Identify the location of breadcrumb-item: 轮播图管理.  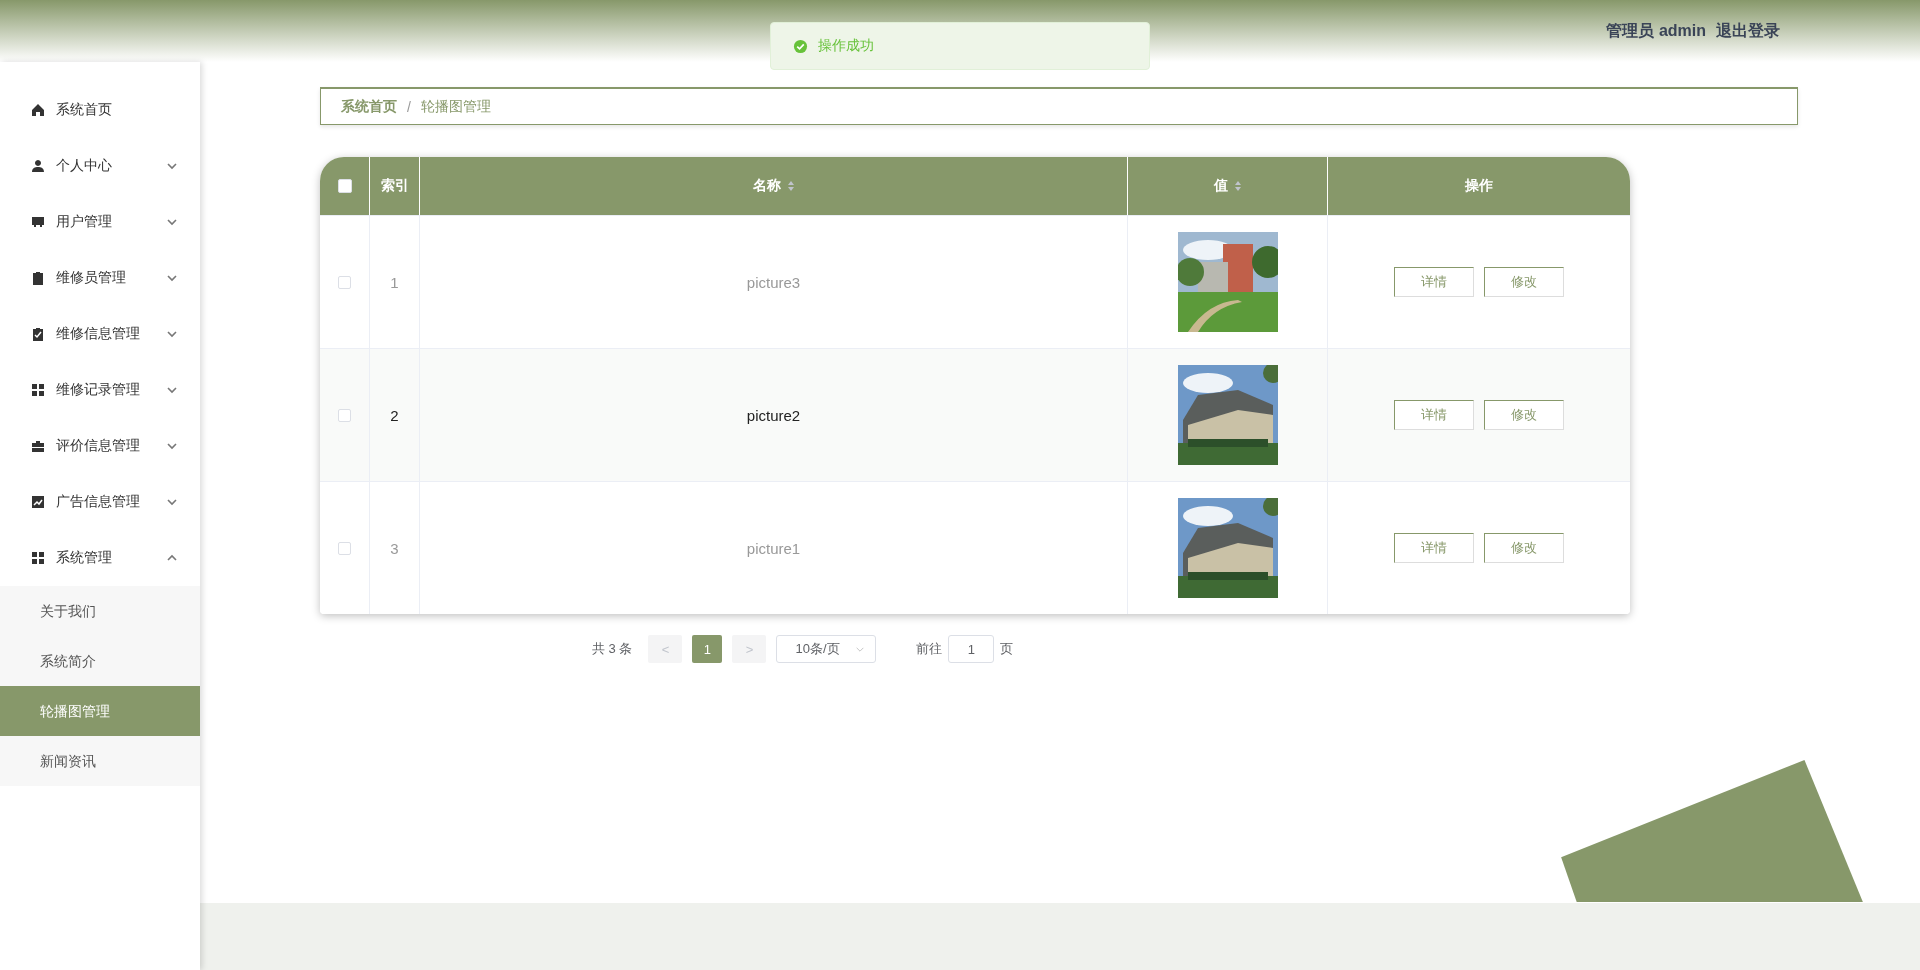
(455, 106).